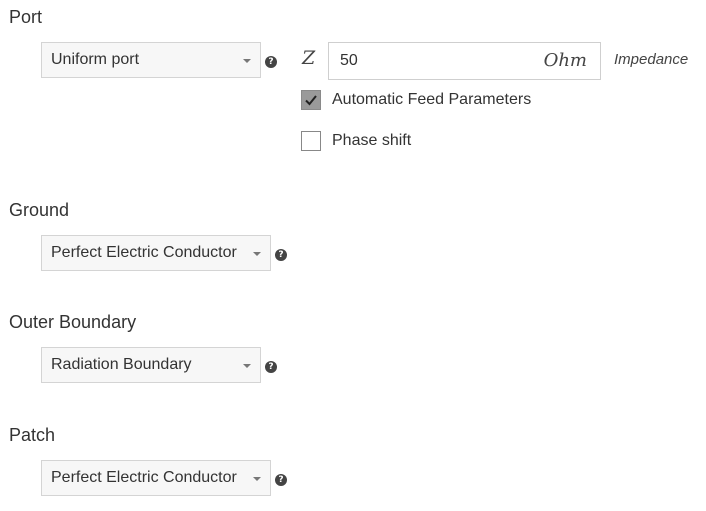 This screenshot has height=511, width=706. What do you see at coordinates (565, 60) in the screenshot?
I see `impedance-unit: Ohm` at bounding box center [565, 60].